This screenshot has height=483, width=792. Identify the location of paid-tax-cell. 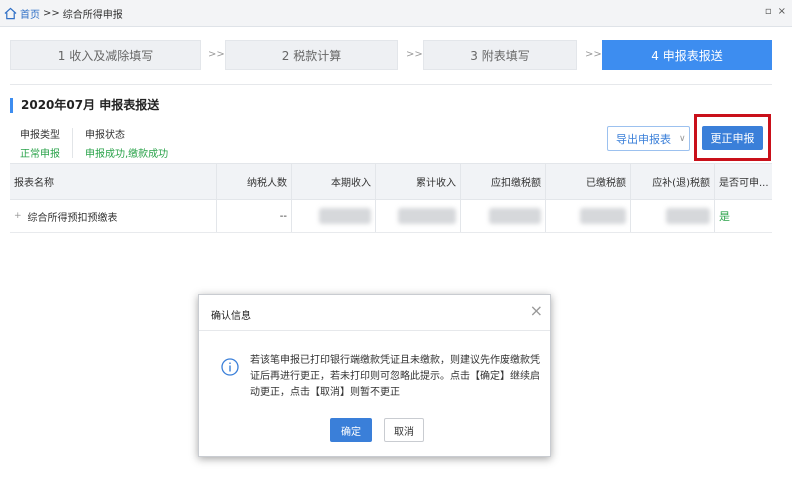
(588, 216).